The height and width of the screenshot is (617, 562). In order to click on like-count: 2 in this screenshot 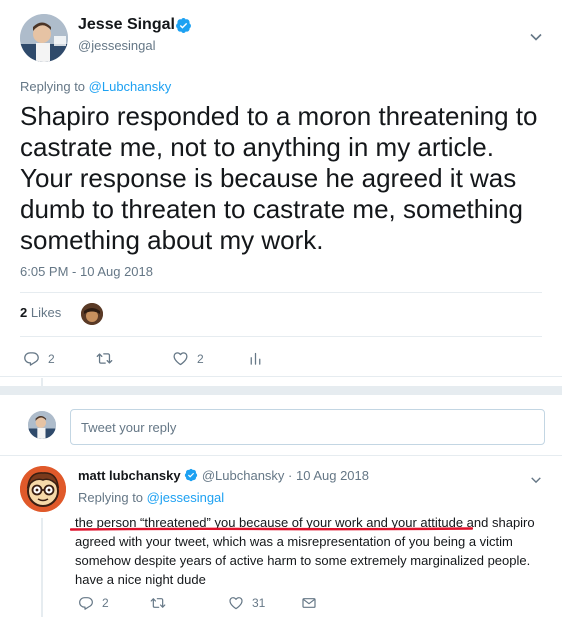, I will do `click(200, 358)`.